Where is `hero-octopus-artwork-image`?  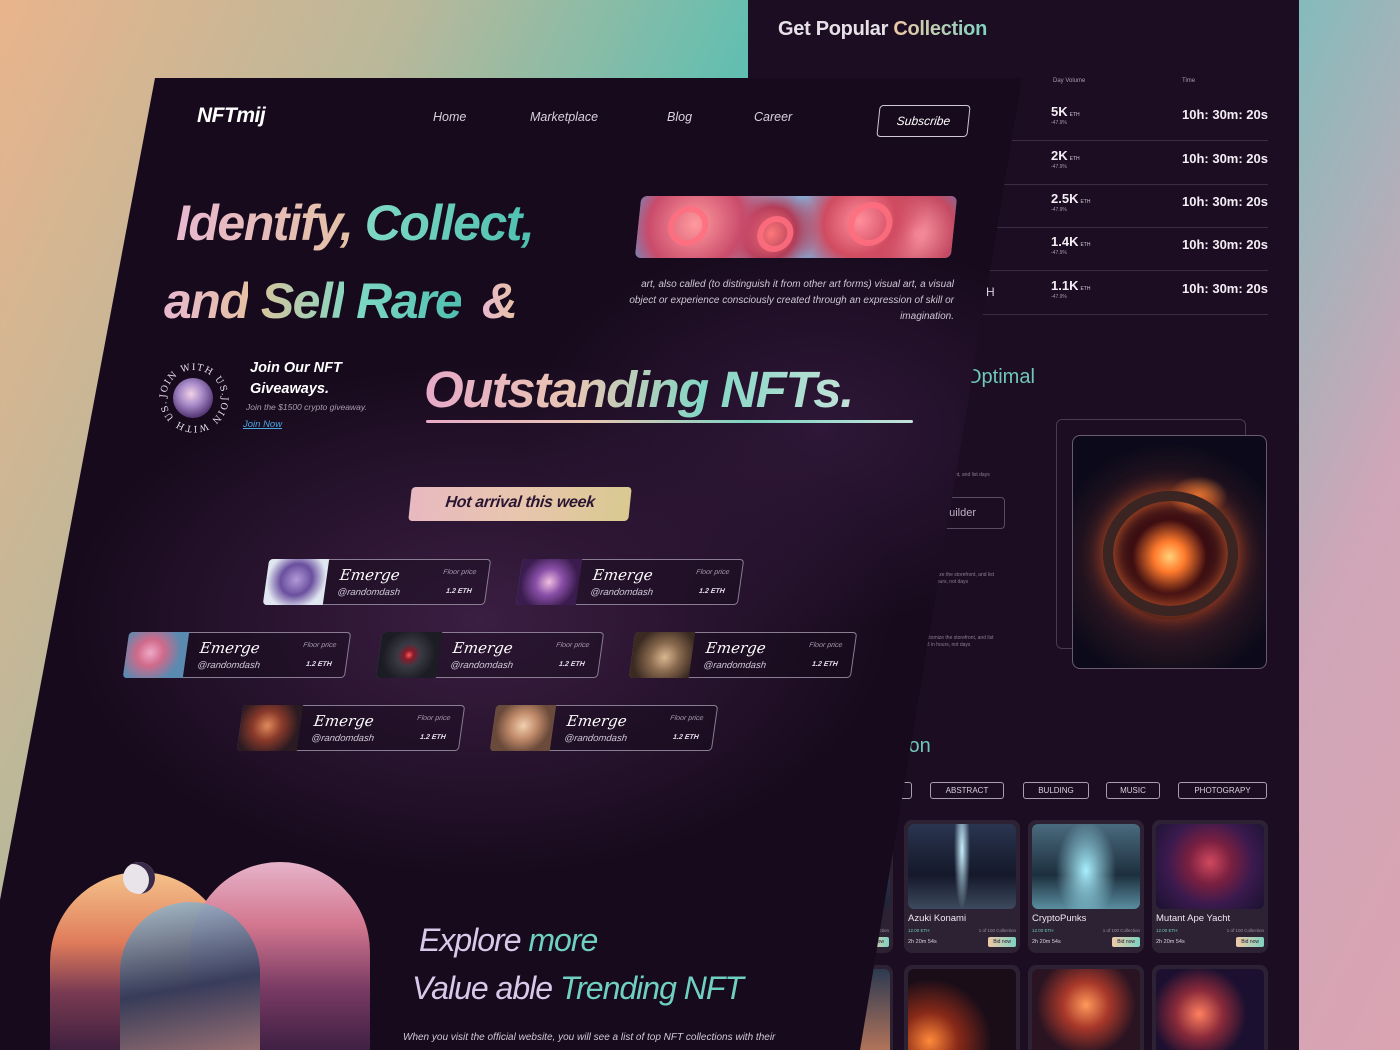
hero-octopus-artwork-image is located at coordinates (796, 227).